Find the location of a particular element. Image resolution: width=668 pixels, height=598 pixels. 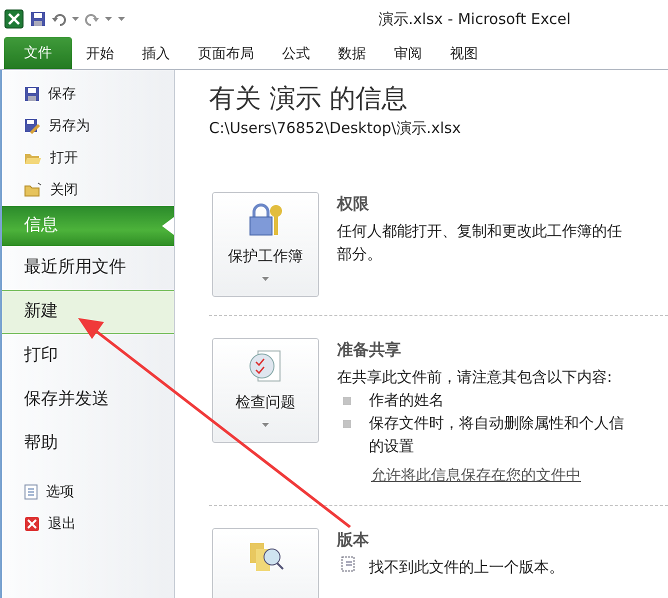

ribbon-tab: 开始 is located at coordinates (100, 54).